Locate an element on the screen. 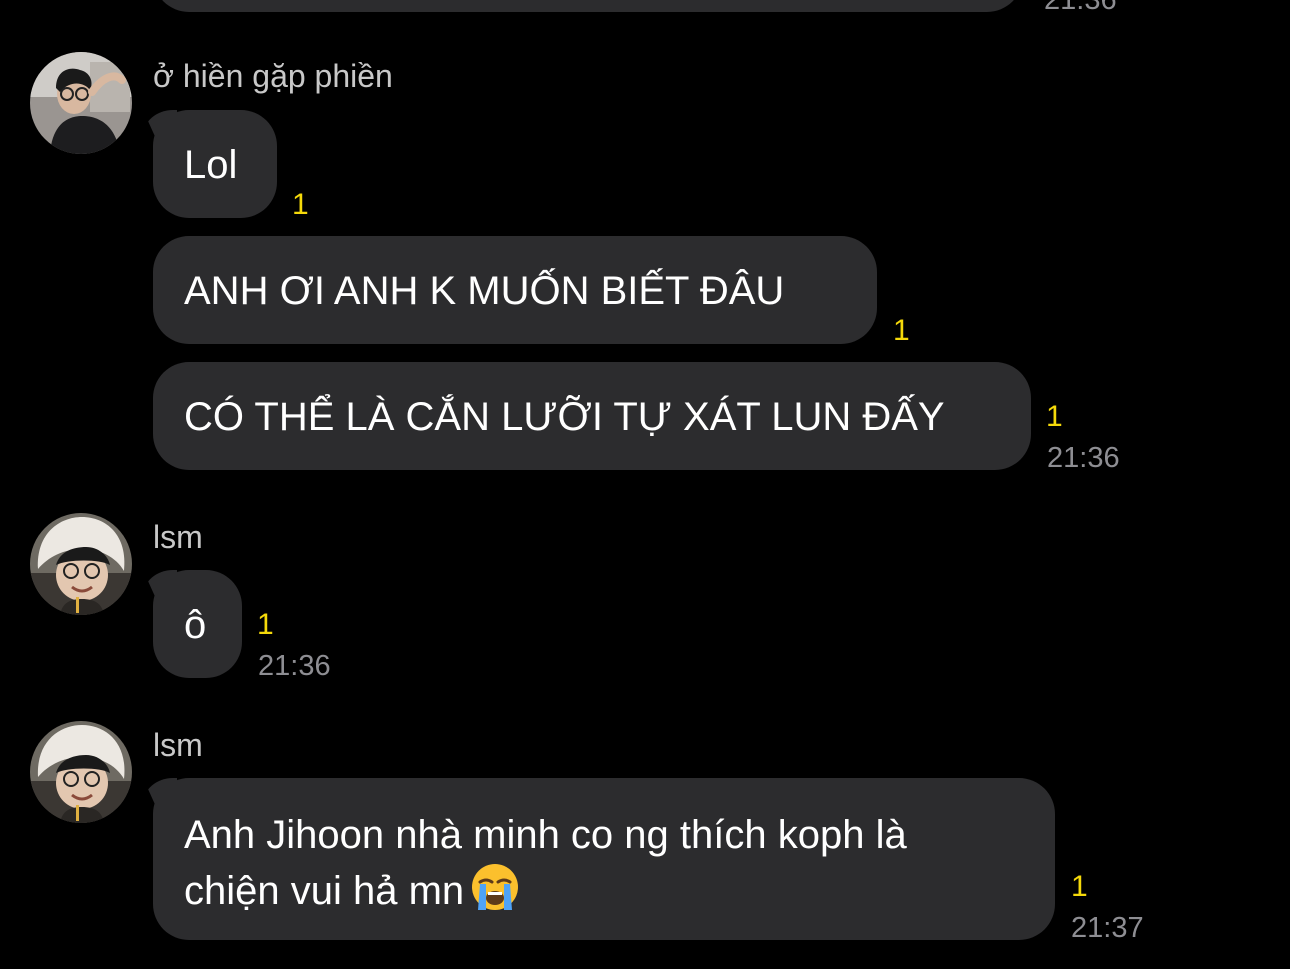 The width and height of the screenshot is (1290, 969). message-bubble: CÓ THỂ LÀ CẮN LƯỠI TỰ XÁT LUN ĐẤY is located at coordinates (592, 416).